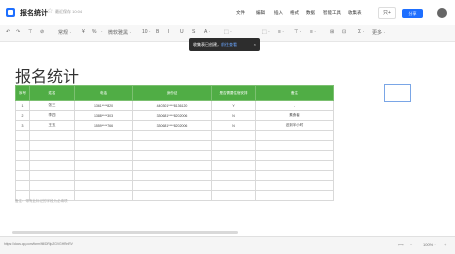 The height and width of the screenshot is (254, 455). I want to click on fill-color-dropdown: ⬚ ·, so click(228, 32).